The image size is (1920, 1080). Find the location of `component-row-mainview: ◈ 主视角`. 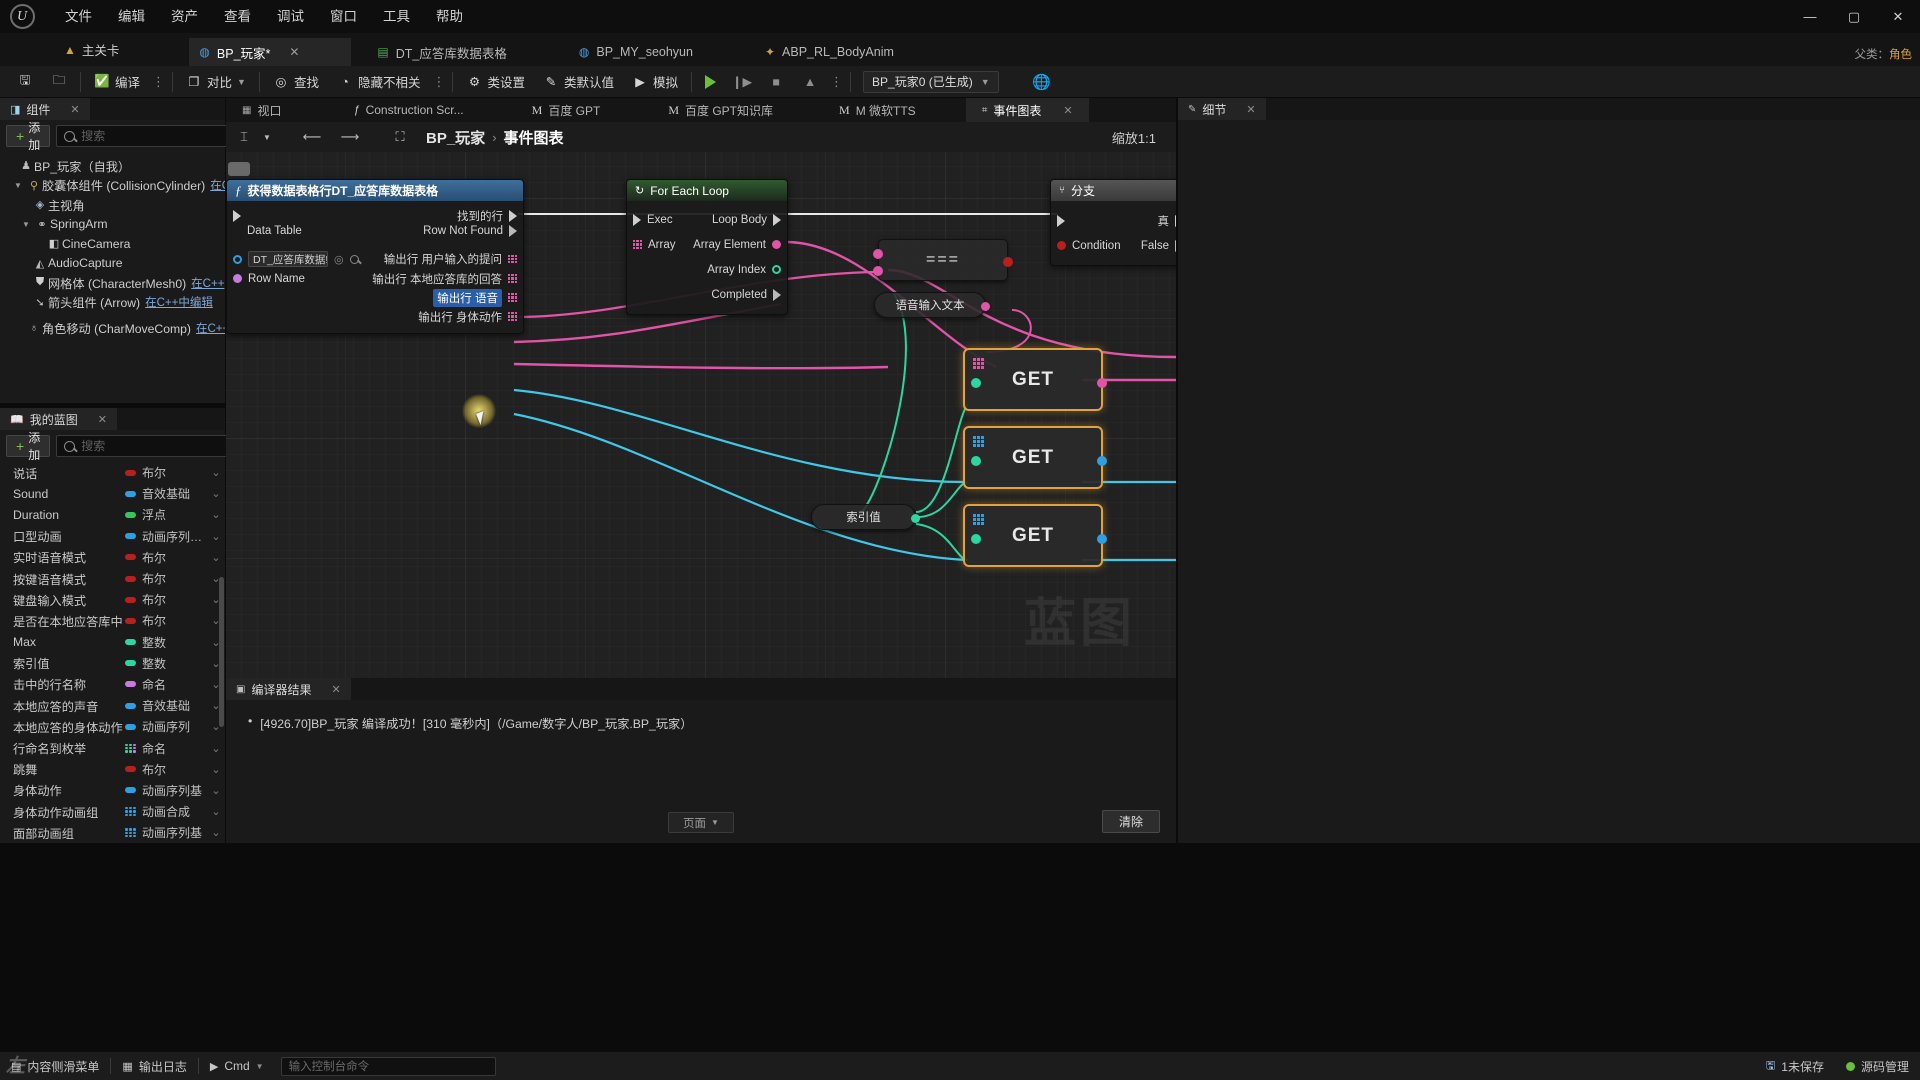

component-row-mainview: ◈ 主视角 is located at coordinates (112, 205).